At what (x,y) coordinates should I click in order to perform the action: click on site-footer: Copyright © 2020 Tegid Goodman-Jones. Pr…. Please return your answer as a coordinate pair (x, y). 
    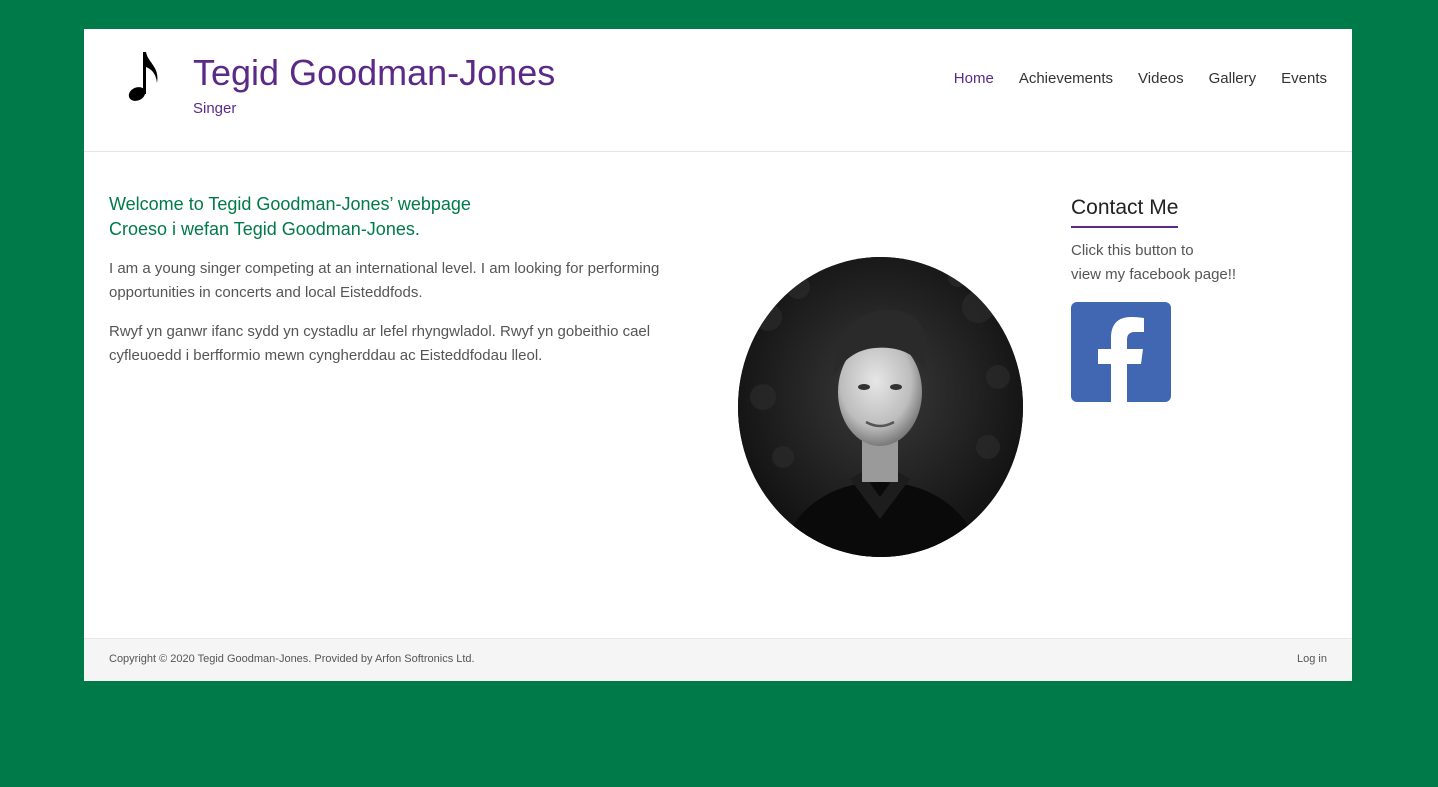
    Looking at the image, I should click on (718, 659).